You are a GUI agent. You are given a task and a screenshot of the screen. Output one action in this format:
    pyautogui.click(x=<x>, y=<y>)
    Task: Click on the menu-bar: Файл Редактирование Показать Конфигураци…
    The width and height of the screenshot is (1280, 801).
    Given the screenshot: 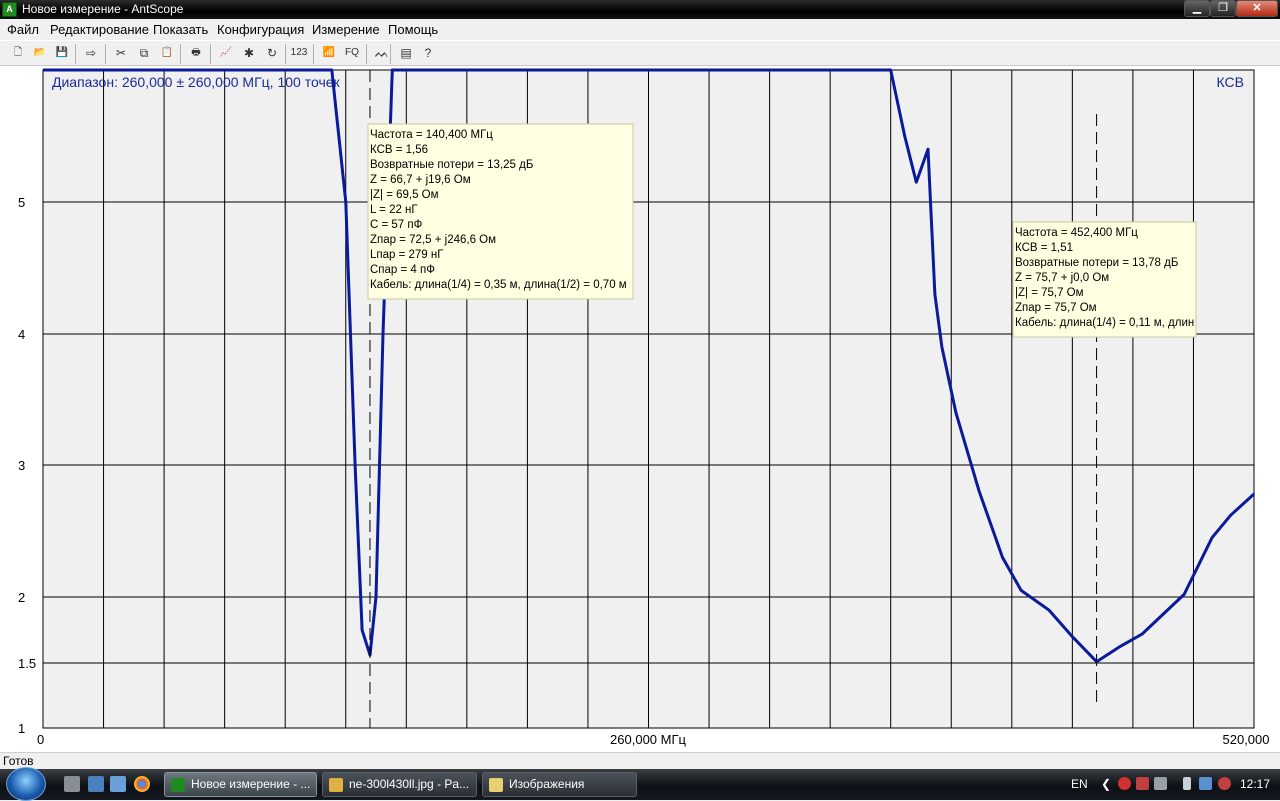 What is the action you would take?
    pyautogui.click(x=640, y=29)
    